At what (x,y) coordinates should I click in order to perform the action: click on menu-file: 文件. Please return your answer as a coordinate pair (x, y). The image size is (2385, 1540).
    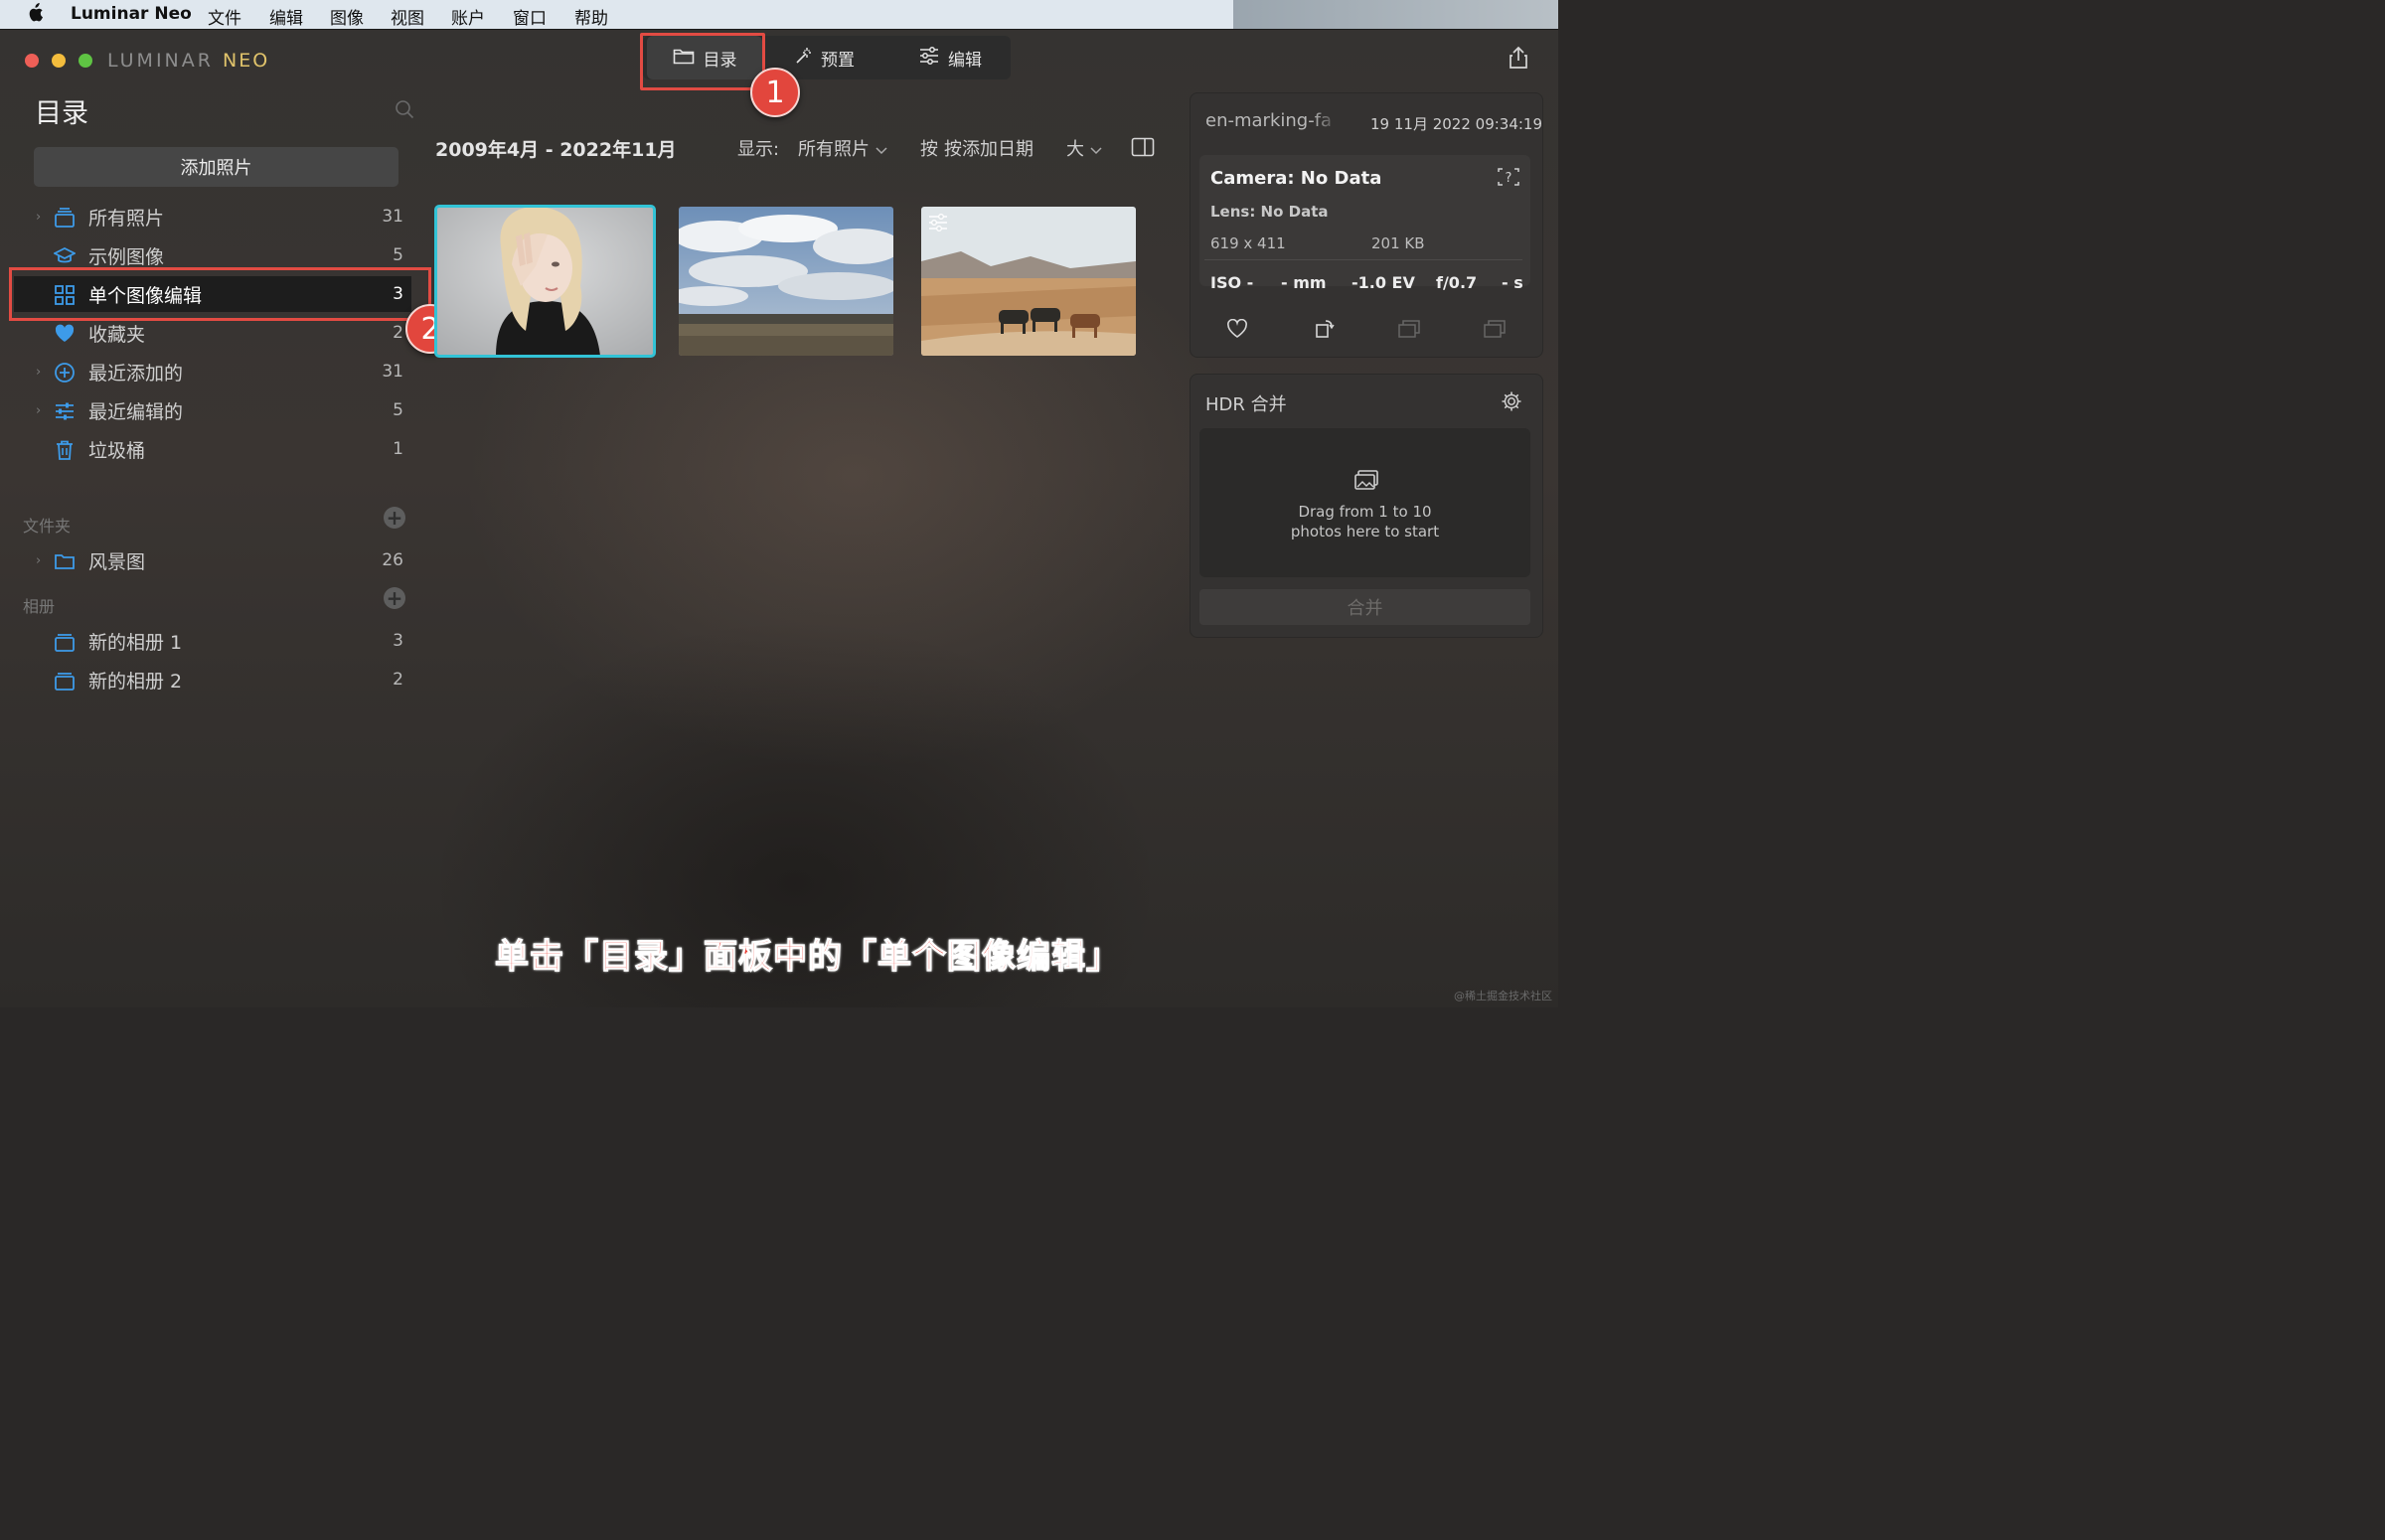
    Looking at the image, I should click on (224, 16).